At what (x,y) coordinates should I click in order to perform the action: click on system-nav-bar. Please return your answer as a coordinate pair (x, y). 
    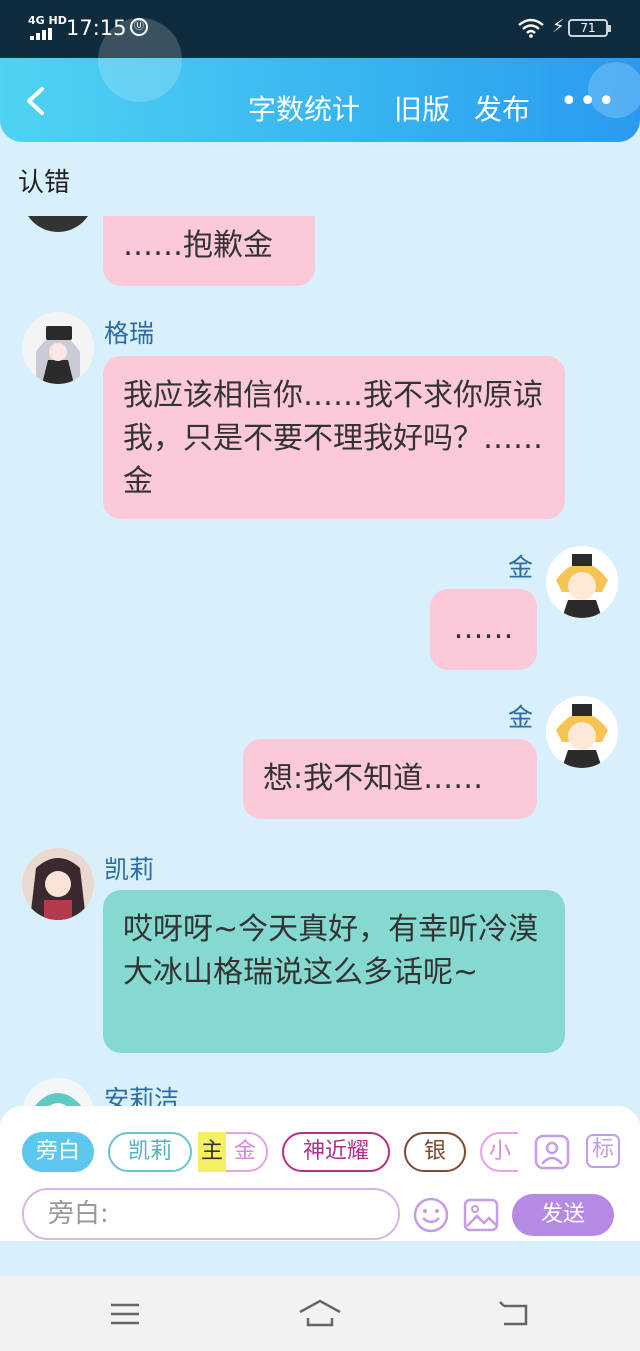
    Looking at the image, I should click on (320, 1313).